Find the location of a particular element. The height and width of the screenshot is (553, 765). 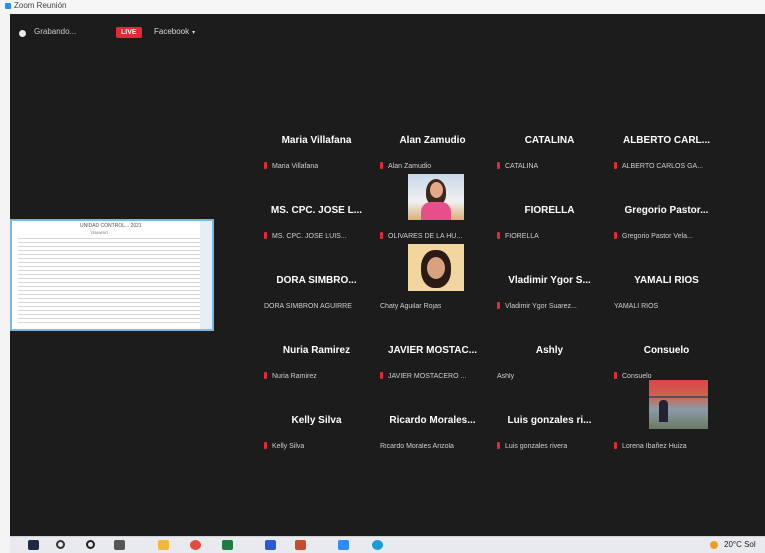

participant-name-text: Ashly is located at coordinates (506, 376).